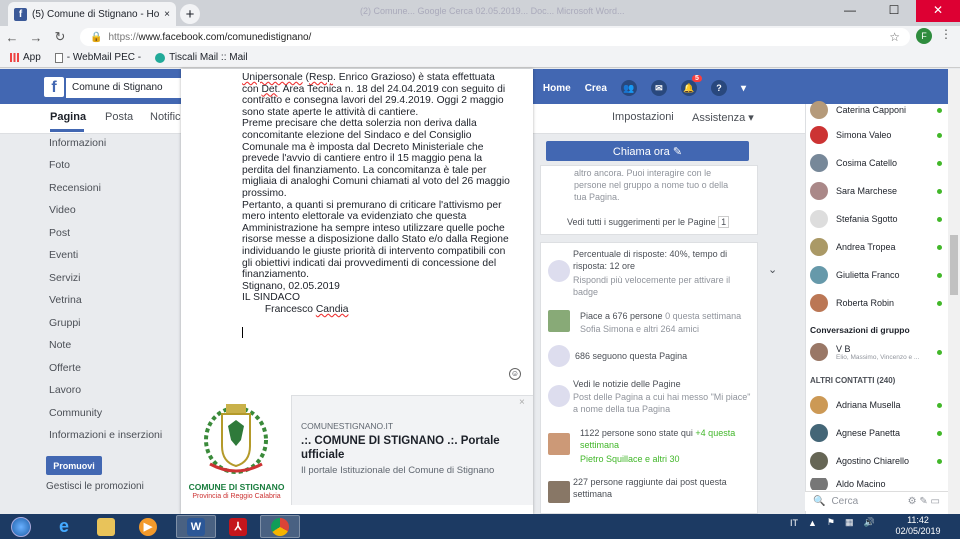 Image resolution: width=960 pixels, height=539 pixels. I want to click on left-nav-item: Foto, so click(59, 165).